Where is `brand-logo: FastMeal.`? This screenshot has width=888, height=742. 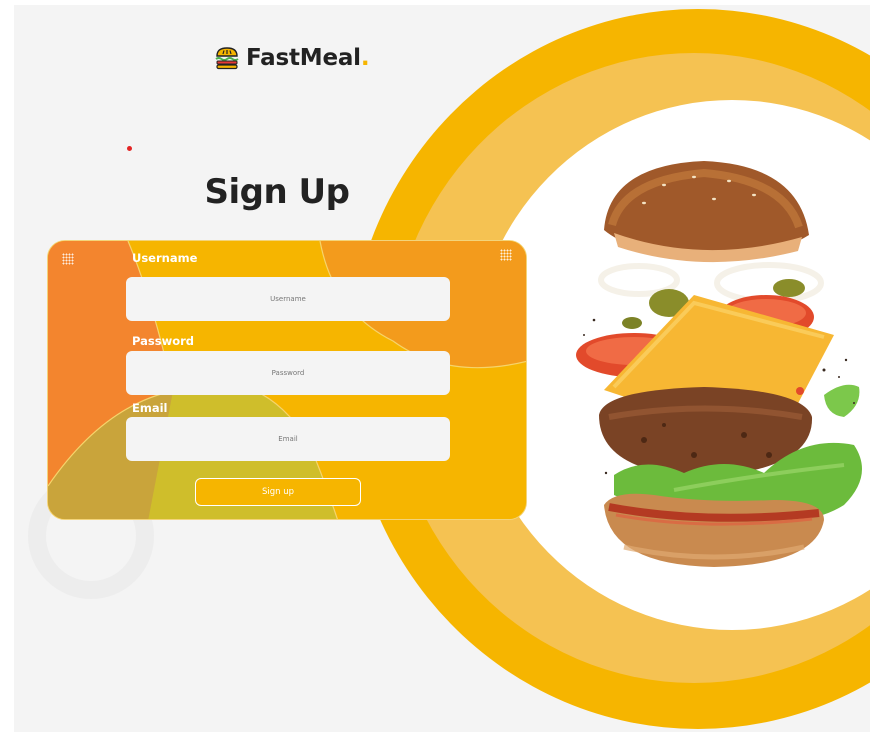
brand-logo: FastMeal. is located at coordinates (292, 58).